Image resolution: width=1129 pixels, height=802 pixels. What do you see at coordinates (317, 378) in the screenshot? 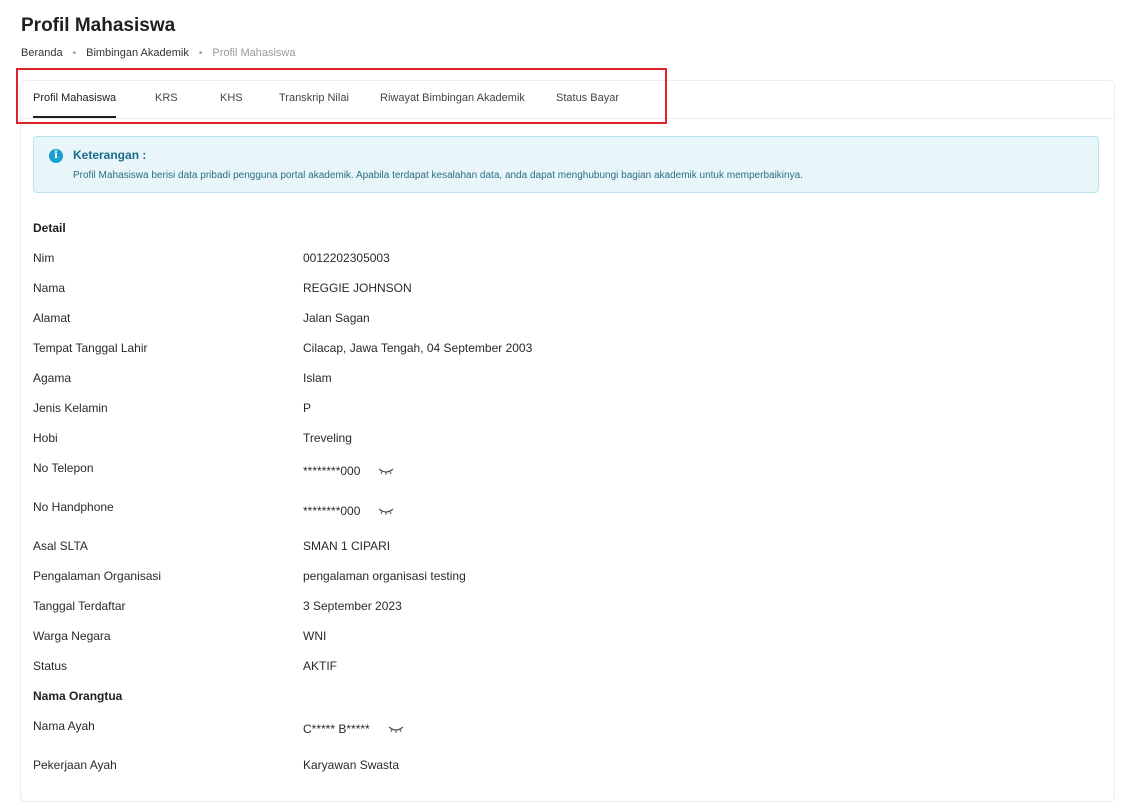
I see `field-value: Islam` at bounding box center [317, 378].